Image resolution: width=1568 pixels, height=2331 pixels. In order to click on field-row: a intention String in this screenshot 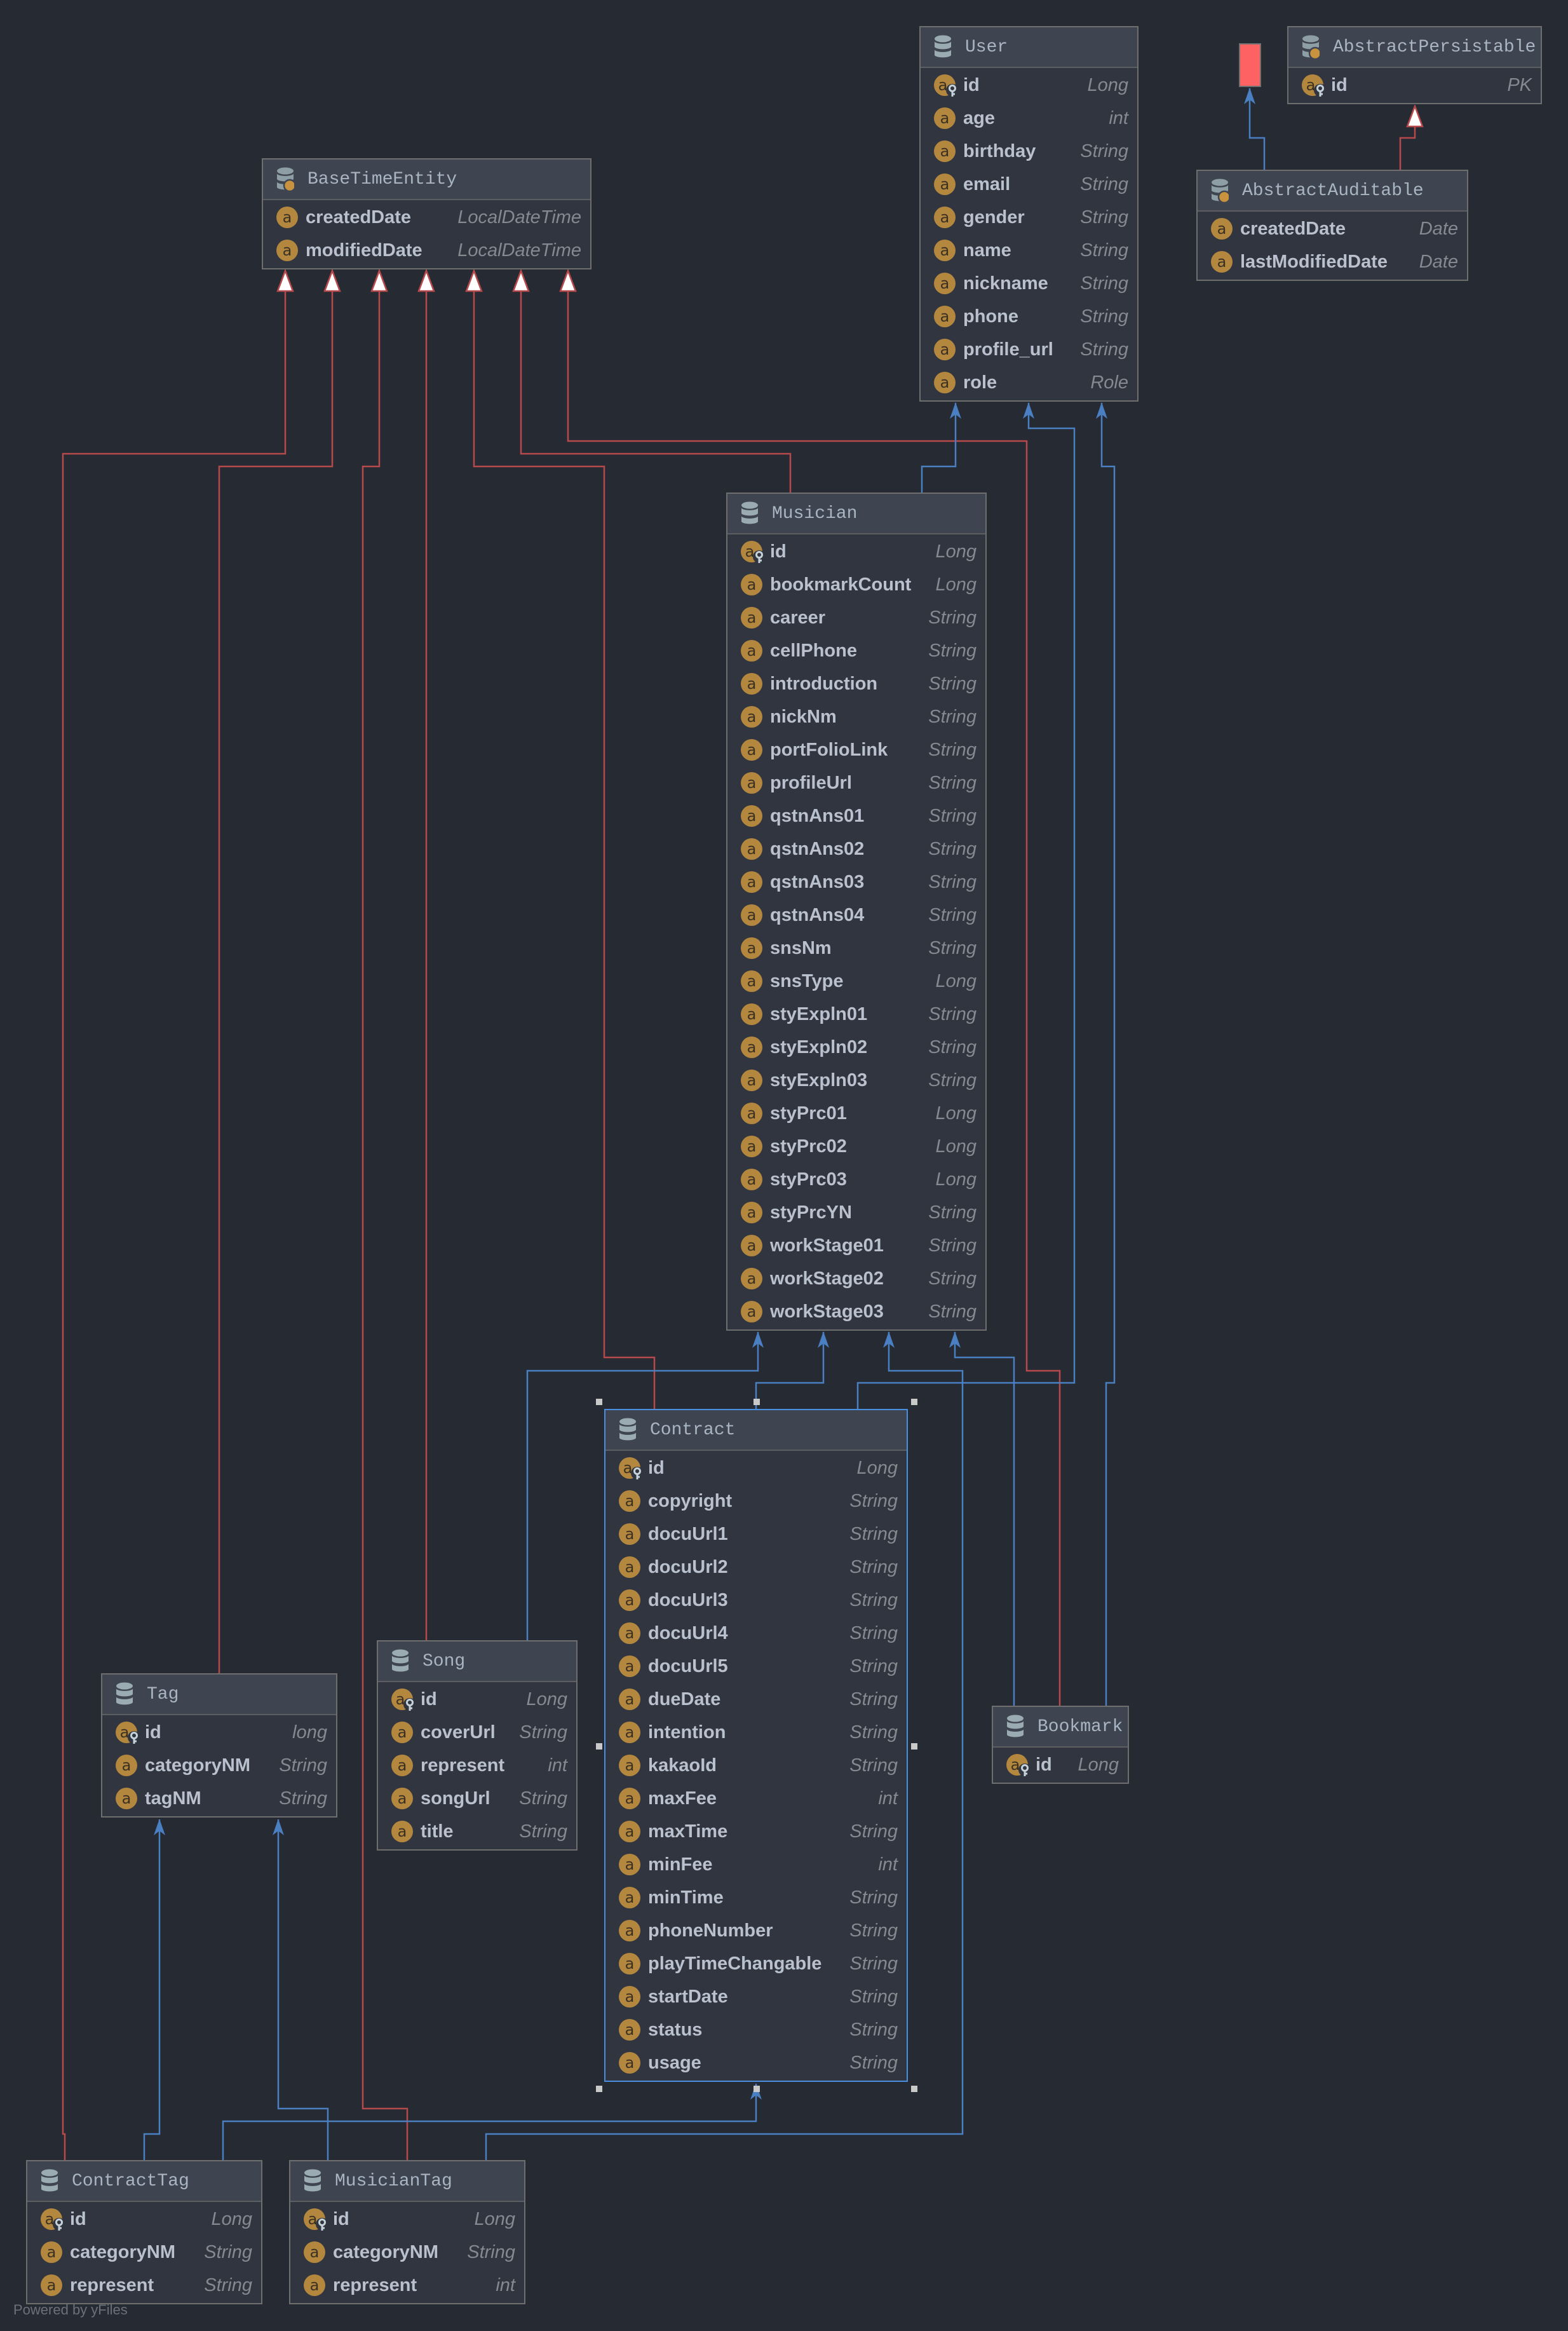, I will do `click(756, 1732)`.